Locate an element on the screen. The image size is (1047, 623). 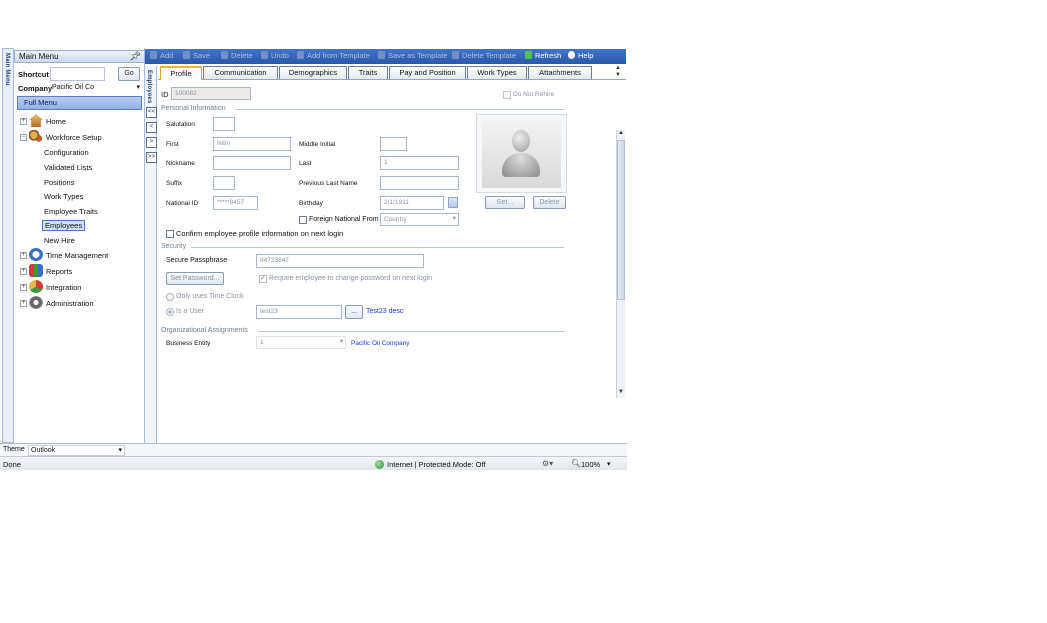
tree-item-employees: Employees is located at coordinates (64, 225).